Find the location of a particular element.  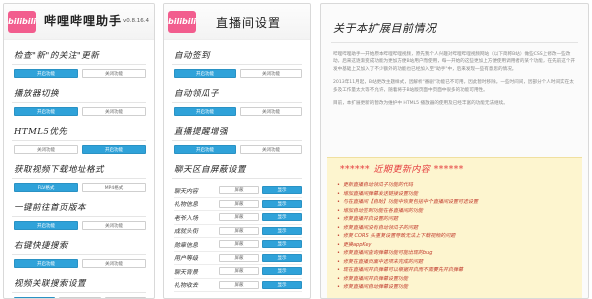

changelog-item: 修复 CORS 头重复设置导致无法上下载视频的问题 is located at coordinates (454, 236).